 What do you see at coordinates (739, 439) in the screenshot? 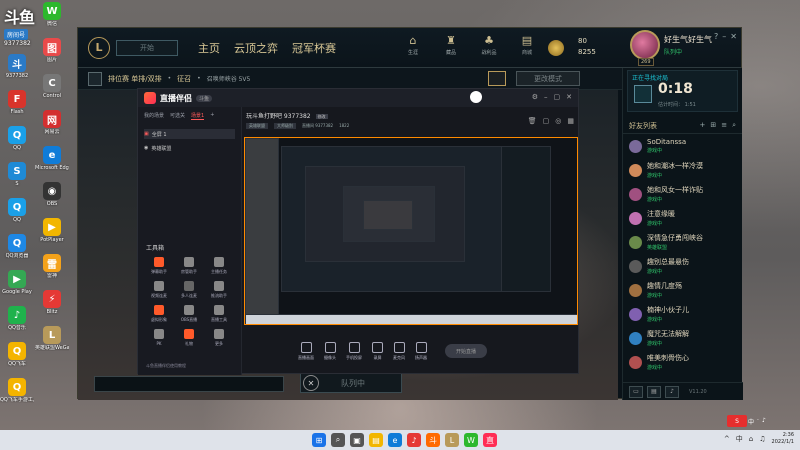
I see `tray-ime-icon: 中` at bounding box center [739, 439].